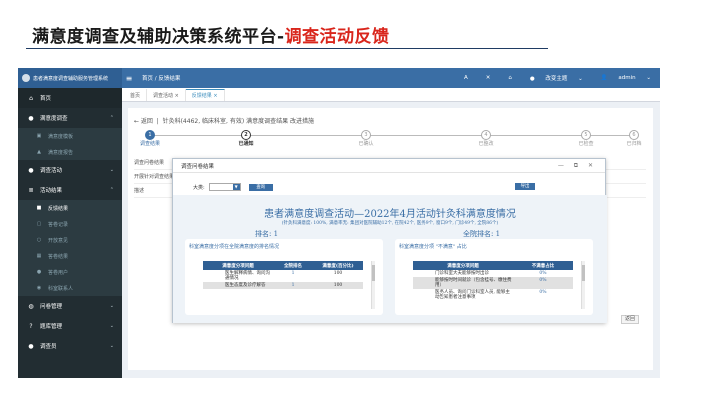 The image size is (720, 405). What do you see at coordinates (70, 288) in the screenshot?
I see `sidebar-item-contacts: ◉ 科室联系人` at bounding box center [70, 288].